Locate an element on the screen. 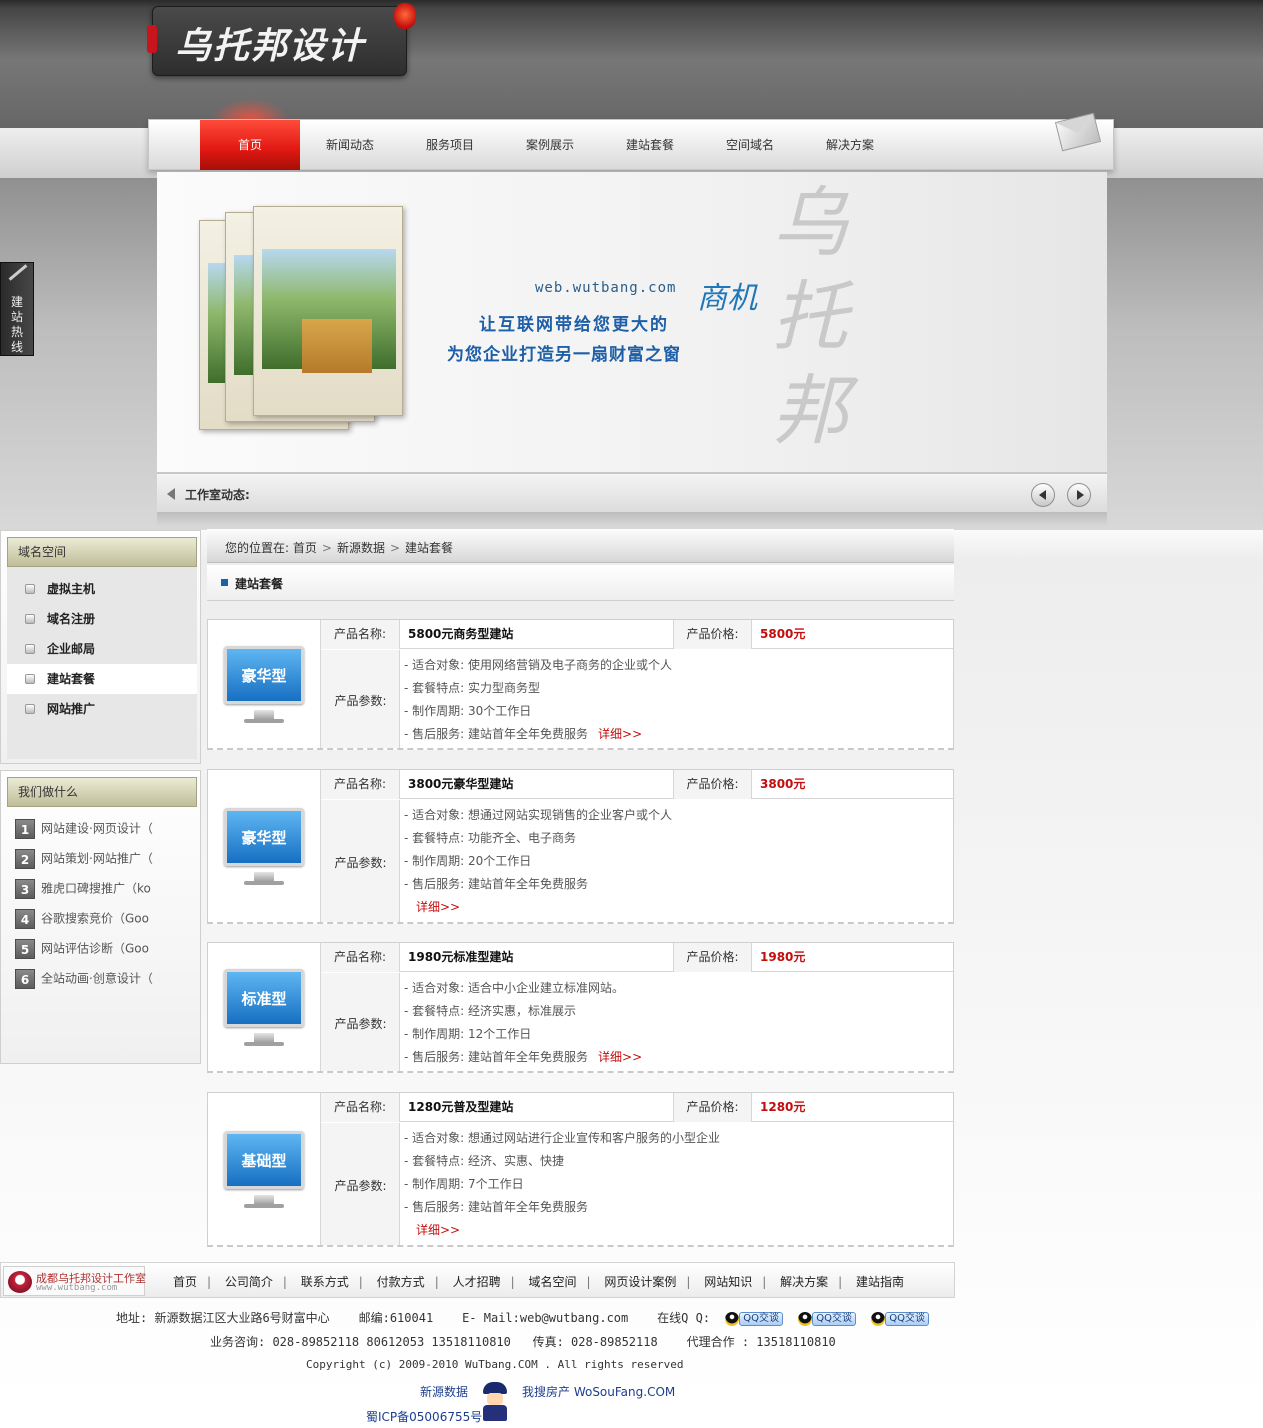  service-item: 1 网站建设·网页设计（ is located at coordinates (105, 828).